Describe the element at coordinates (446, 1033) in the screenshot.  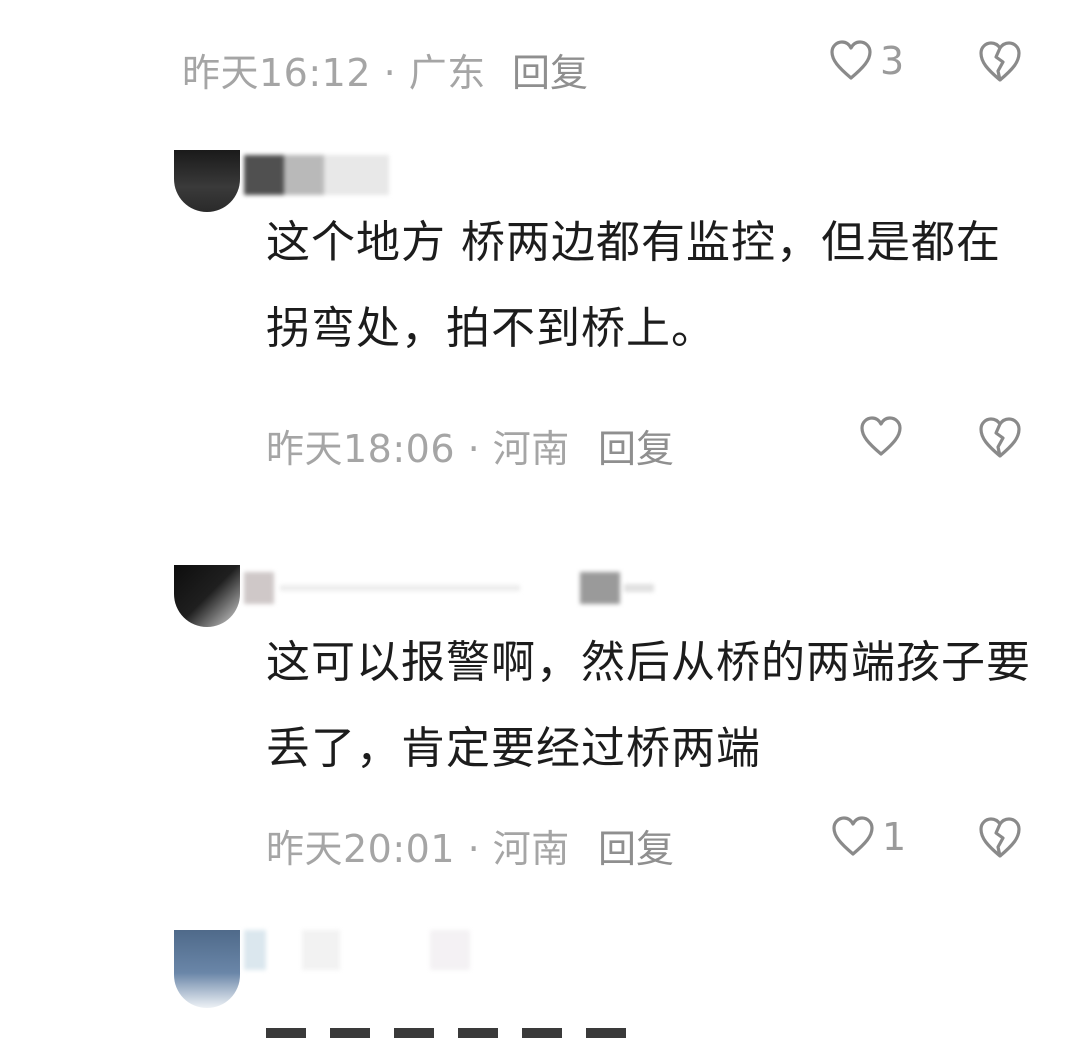
I see `cropped-comment-text` at that location.